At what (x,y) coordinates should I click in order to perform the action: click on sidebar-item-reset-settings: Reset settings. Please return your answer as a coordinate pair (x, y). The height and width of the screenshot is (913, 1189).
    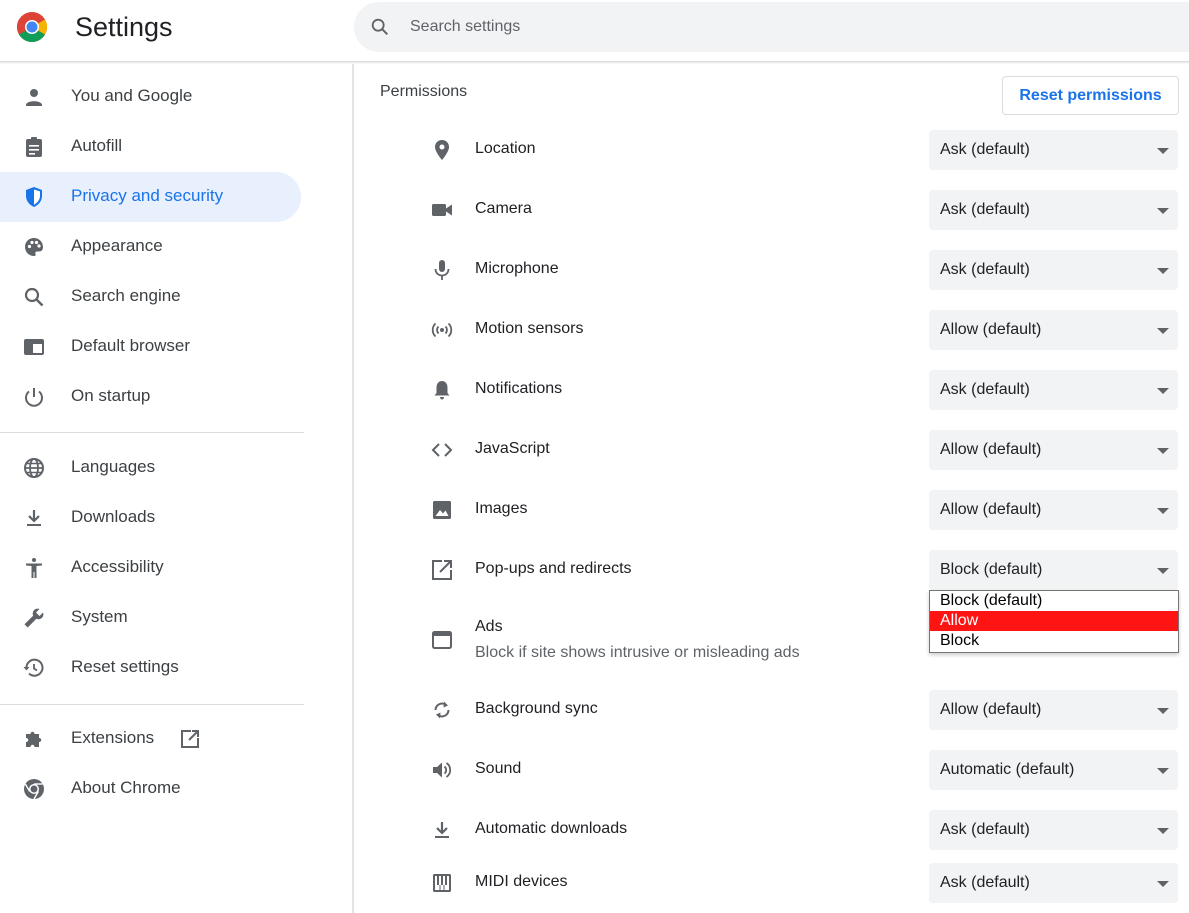
    Looking at the image, I should click on (150, 668).